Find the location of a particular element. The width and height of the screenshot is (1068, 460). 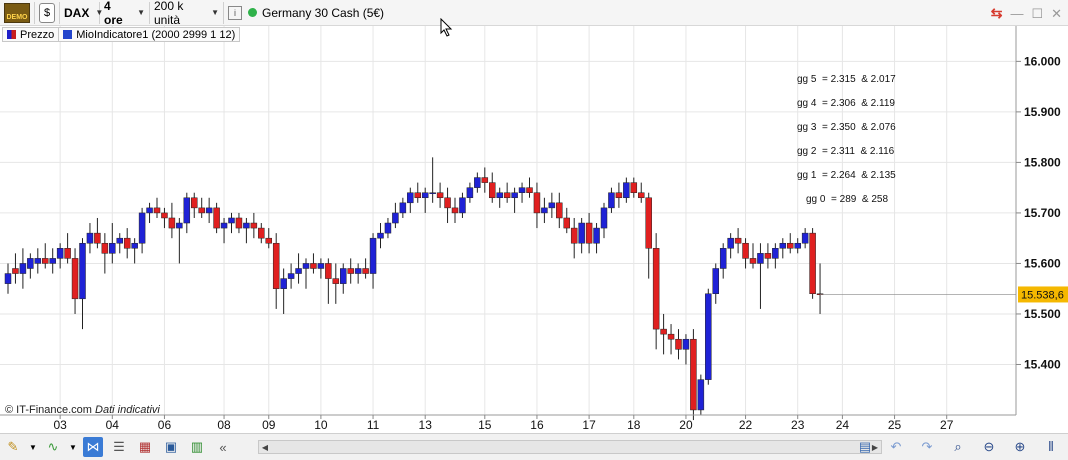

redo-icon: ↷ is located at coordinates (927, 447).